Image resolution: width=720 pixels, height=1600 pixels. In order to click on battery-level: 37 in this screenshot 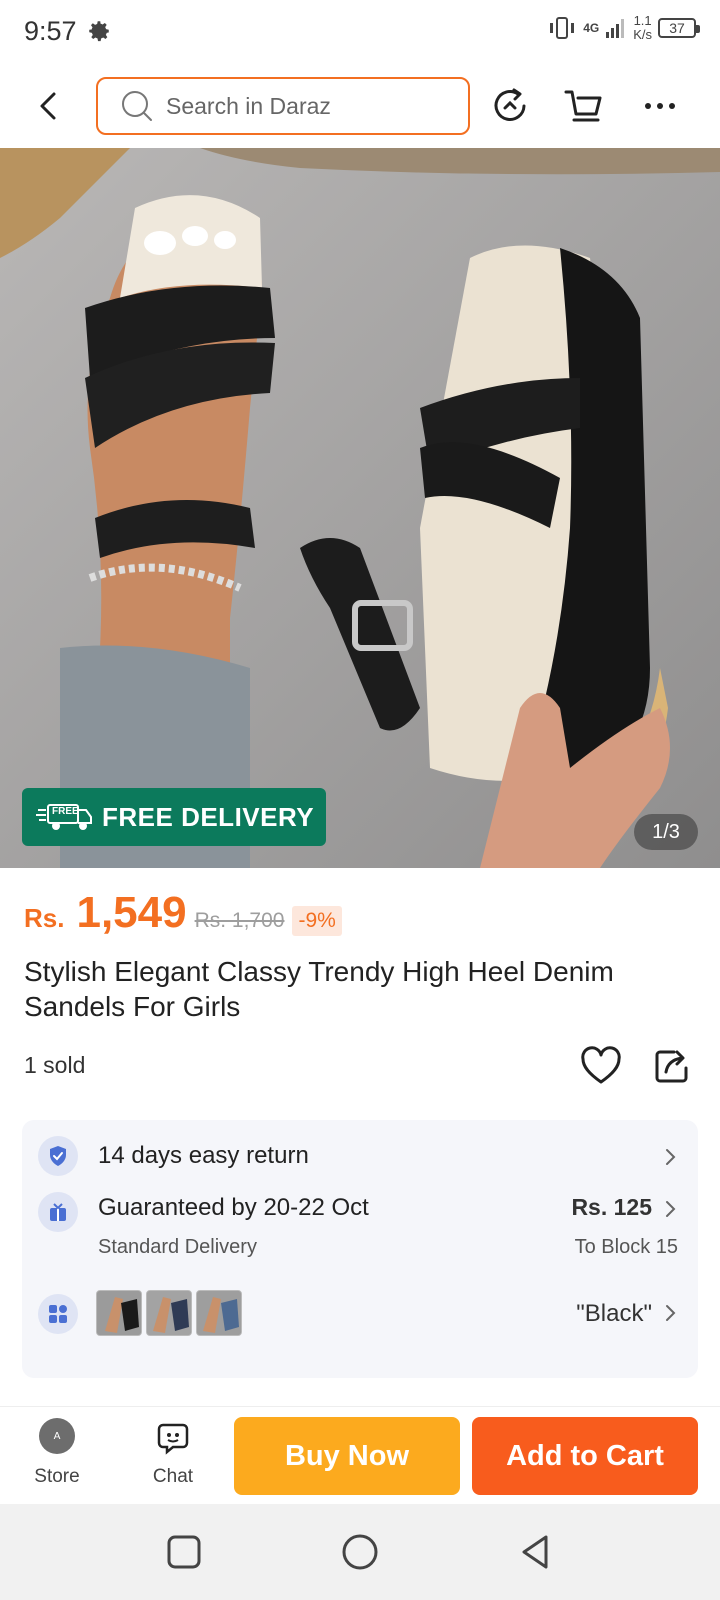, I will do `click(677, 28)`.